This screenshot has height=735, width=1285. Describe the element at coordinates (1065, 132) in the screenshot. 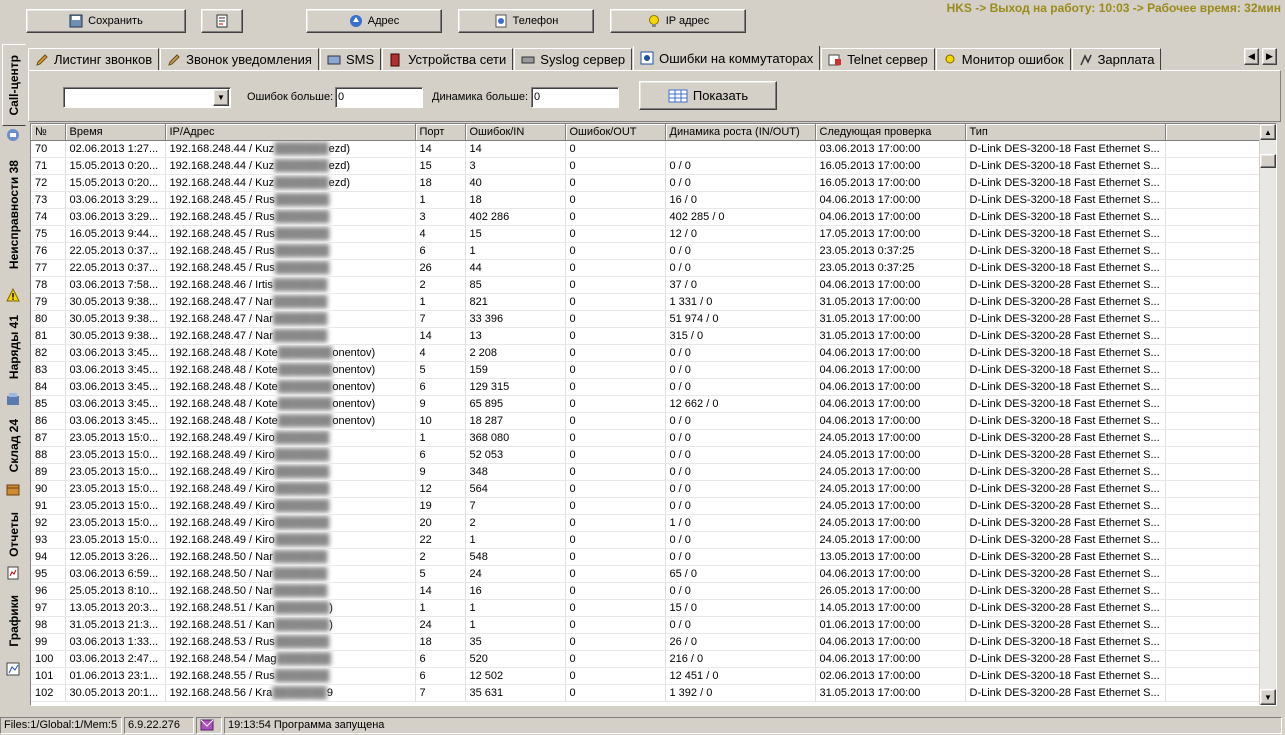

I see `column-header: Тип` at that location.